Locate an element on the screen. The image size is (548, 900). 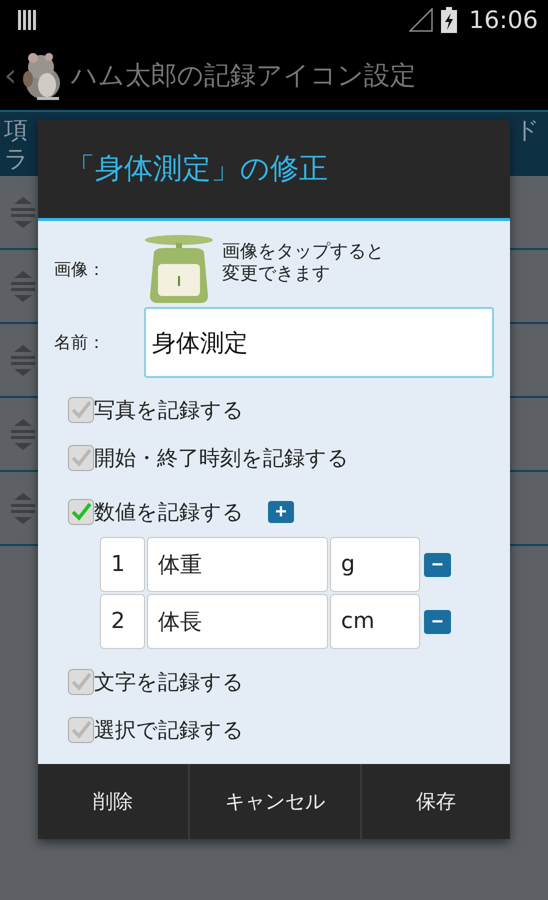
option-label: 開始・終了時刻を記録する is located at coordinates (221, 458).